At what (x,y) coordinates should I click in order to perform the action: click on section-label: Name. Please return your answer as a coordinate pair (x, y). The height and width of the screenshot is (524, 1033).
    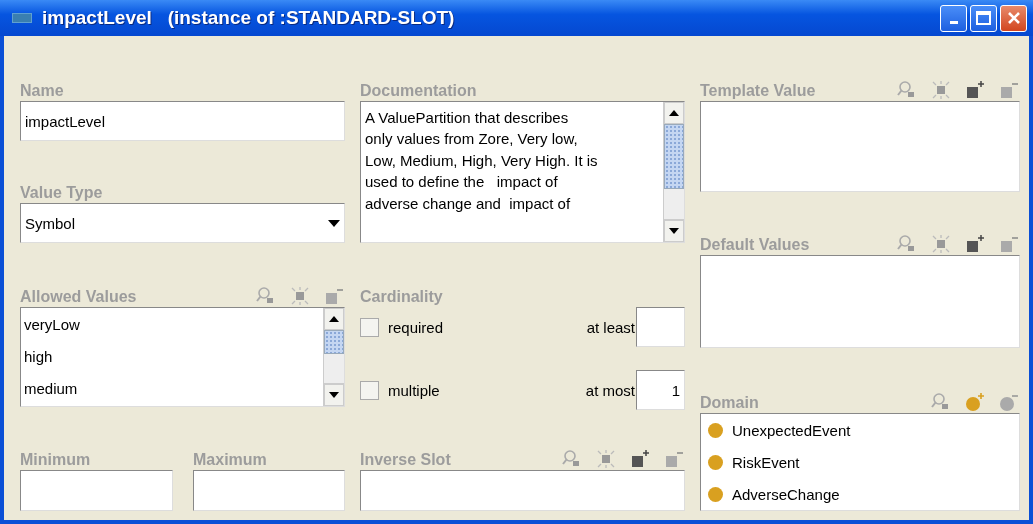
    Looking at the image, I should click on (42, 91).